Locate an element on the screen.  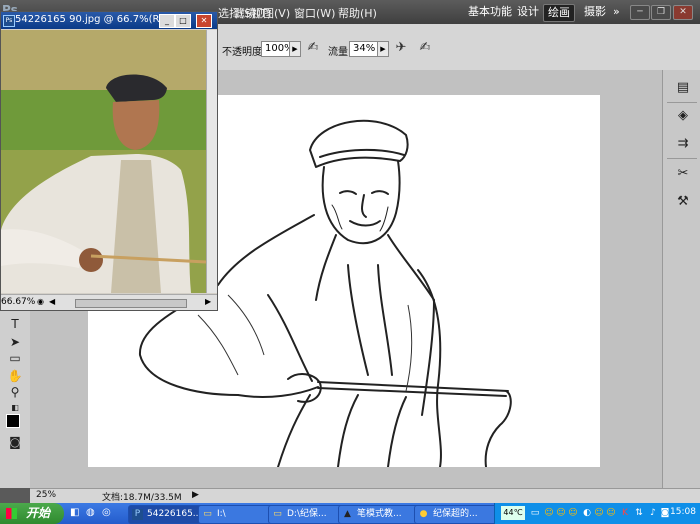
workspace-design: 设计 is located at coordinates (528, 12).